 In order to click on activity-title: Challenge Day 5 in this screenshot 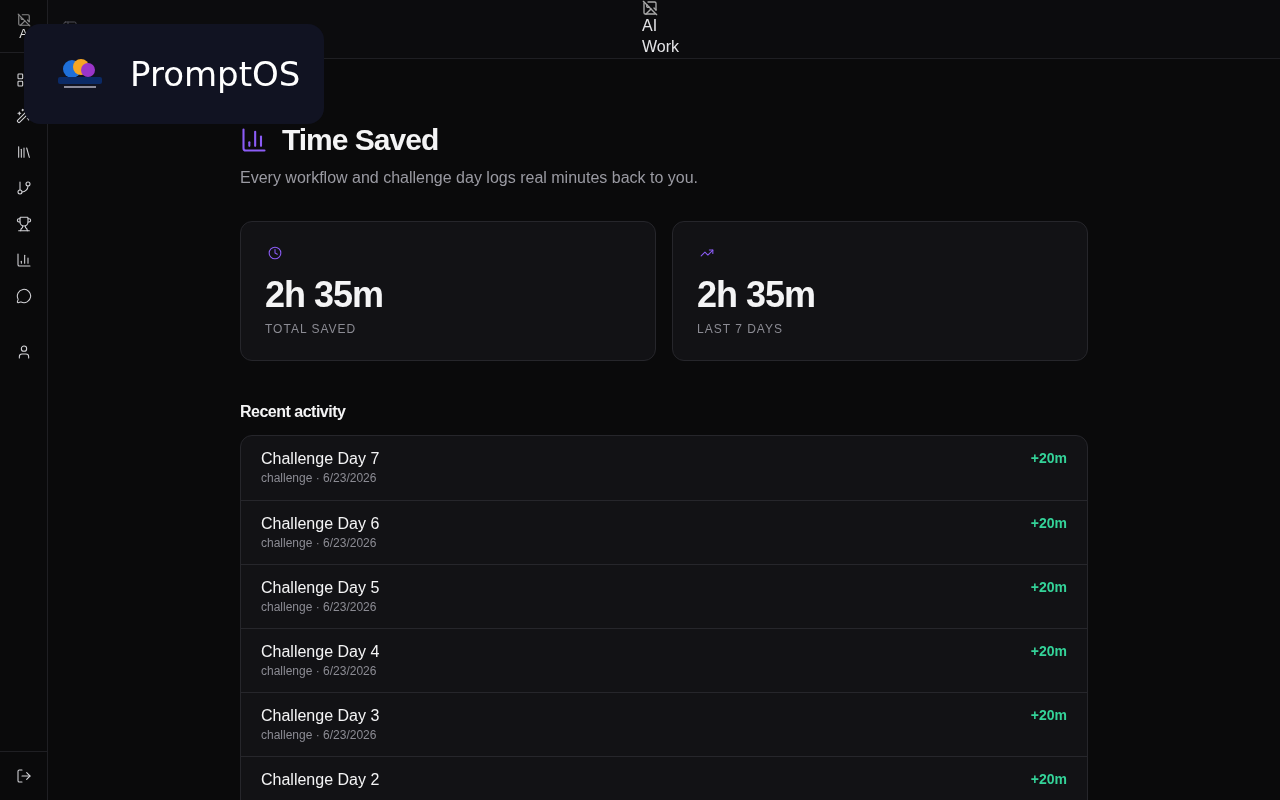, I will do `click(320, 587)`.